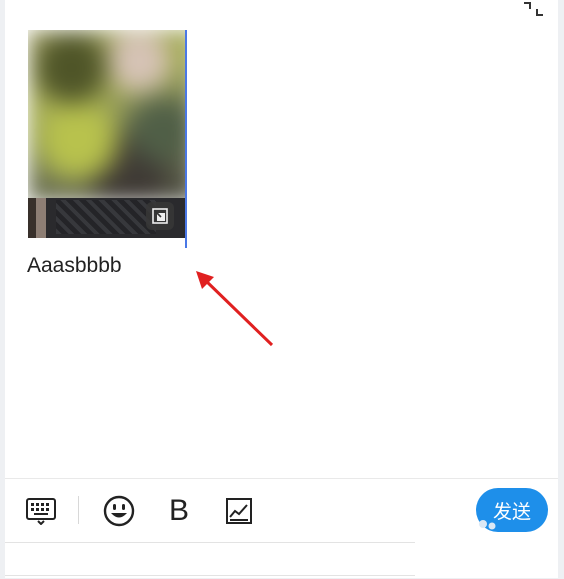  Describe the element at coordinates (74, 266) in the screenshot. I see `editor-body-text: Aaasbbbb` at that location.